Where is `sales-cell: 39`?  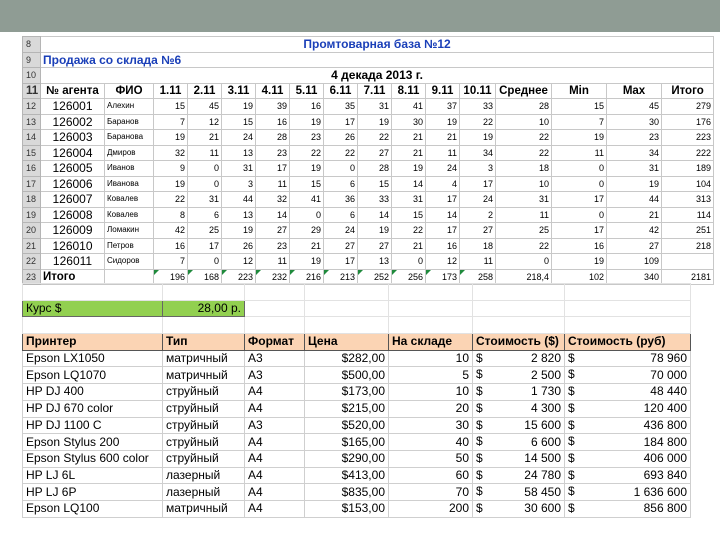 sales-cell: 39 is located at coordinates (272, 106).